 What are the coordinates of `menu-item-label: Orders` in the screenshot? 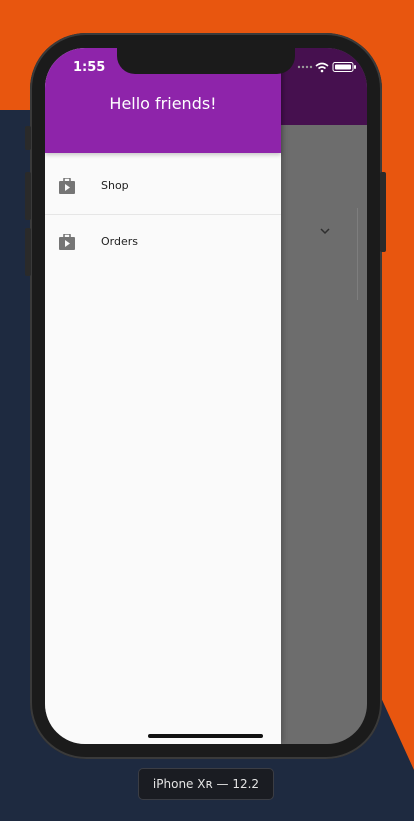 It's located at (119, 241).